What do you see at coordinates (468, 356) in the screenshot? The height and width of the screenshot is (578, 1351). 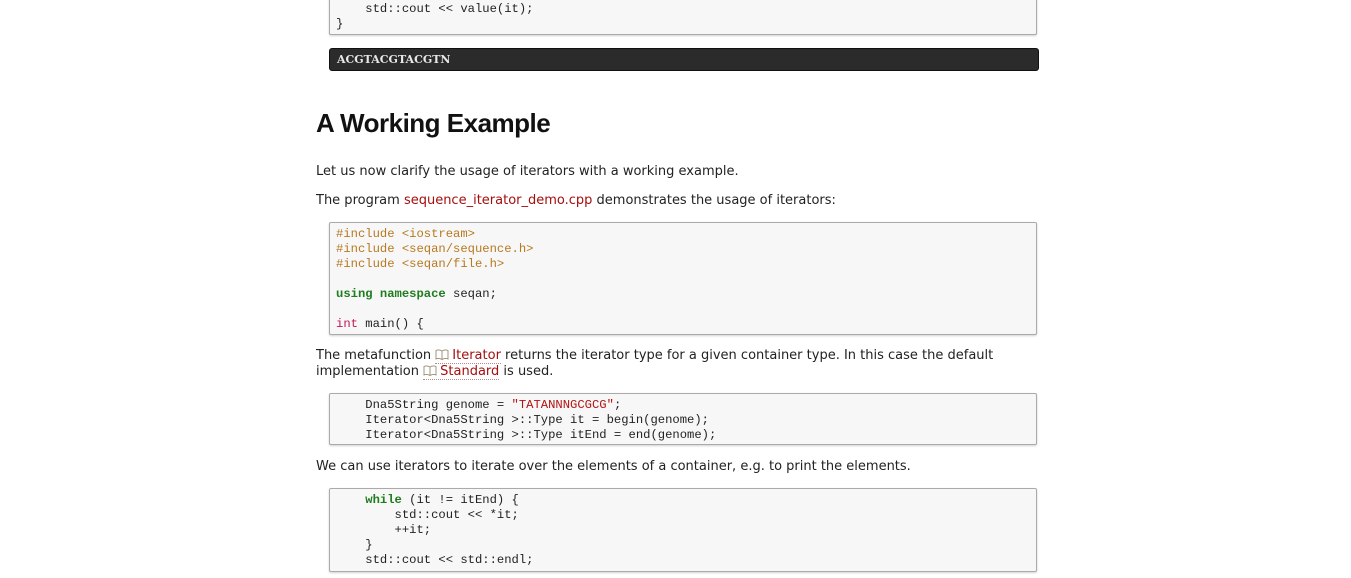 I see `iterator-doc-link: Iterator` at bounding box center [468, 356].